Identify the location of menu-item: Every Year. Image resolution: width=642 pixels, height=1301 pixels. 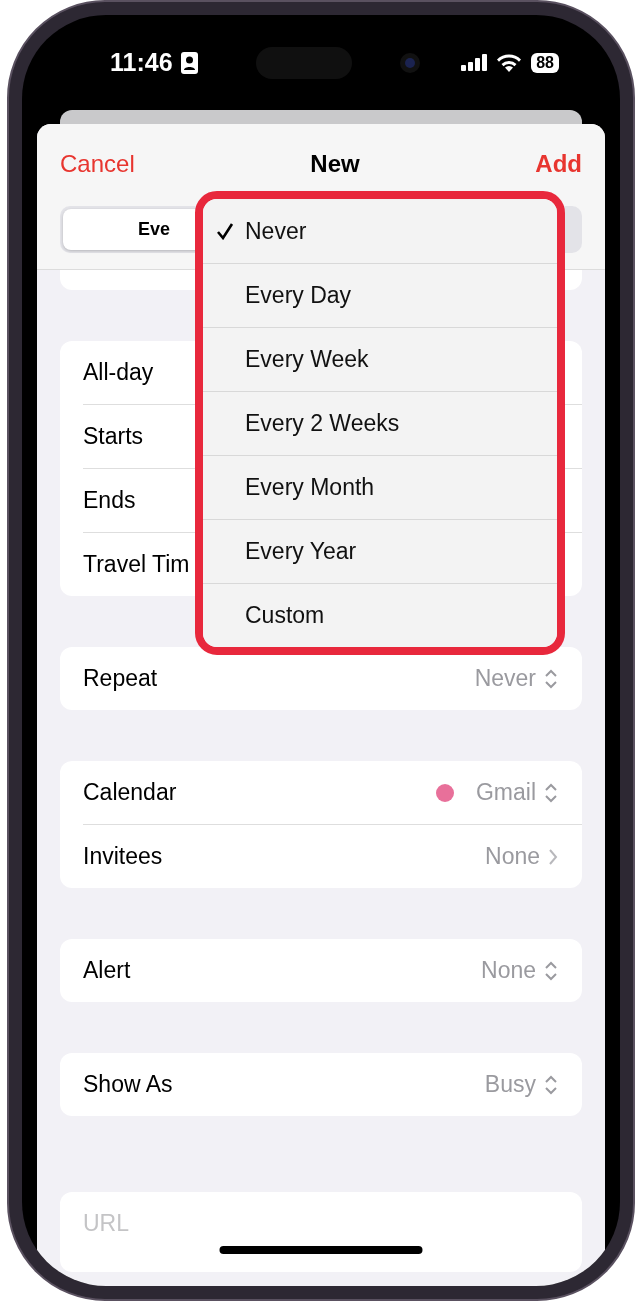
(380, 551).